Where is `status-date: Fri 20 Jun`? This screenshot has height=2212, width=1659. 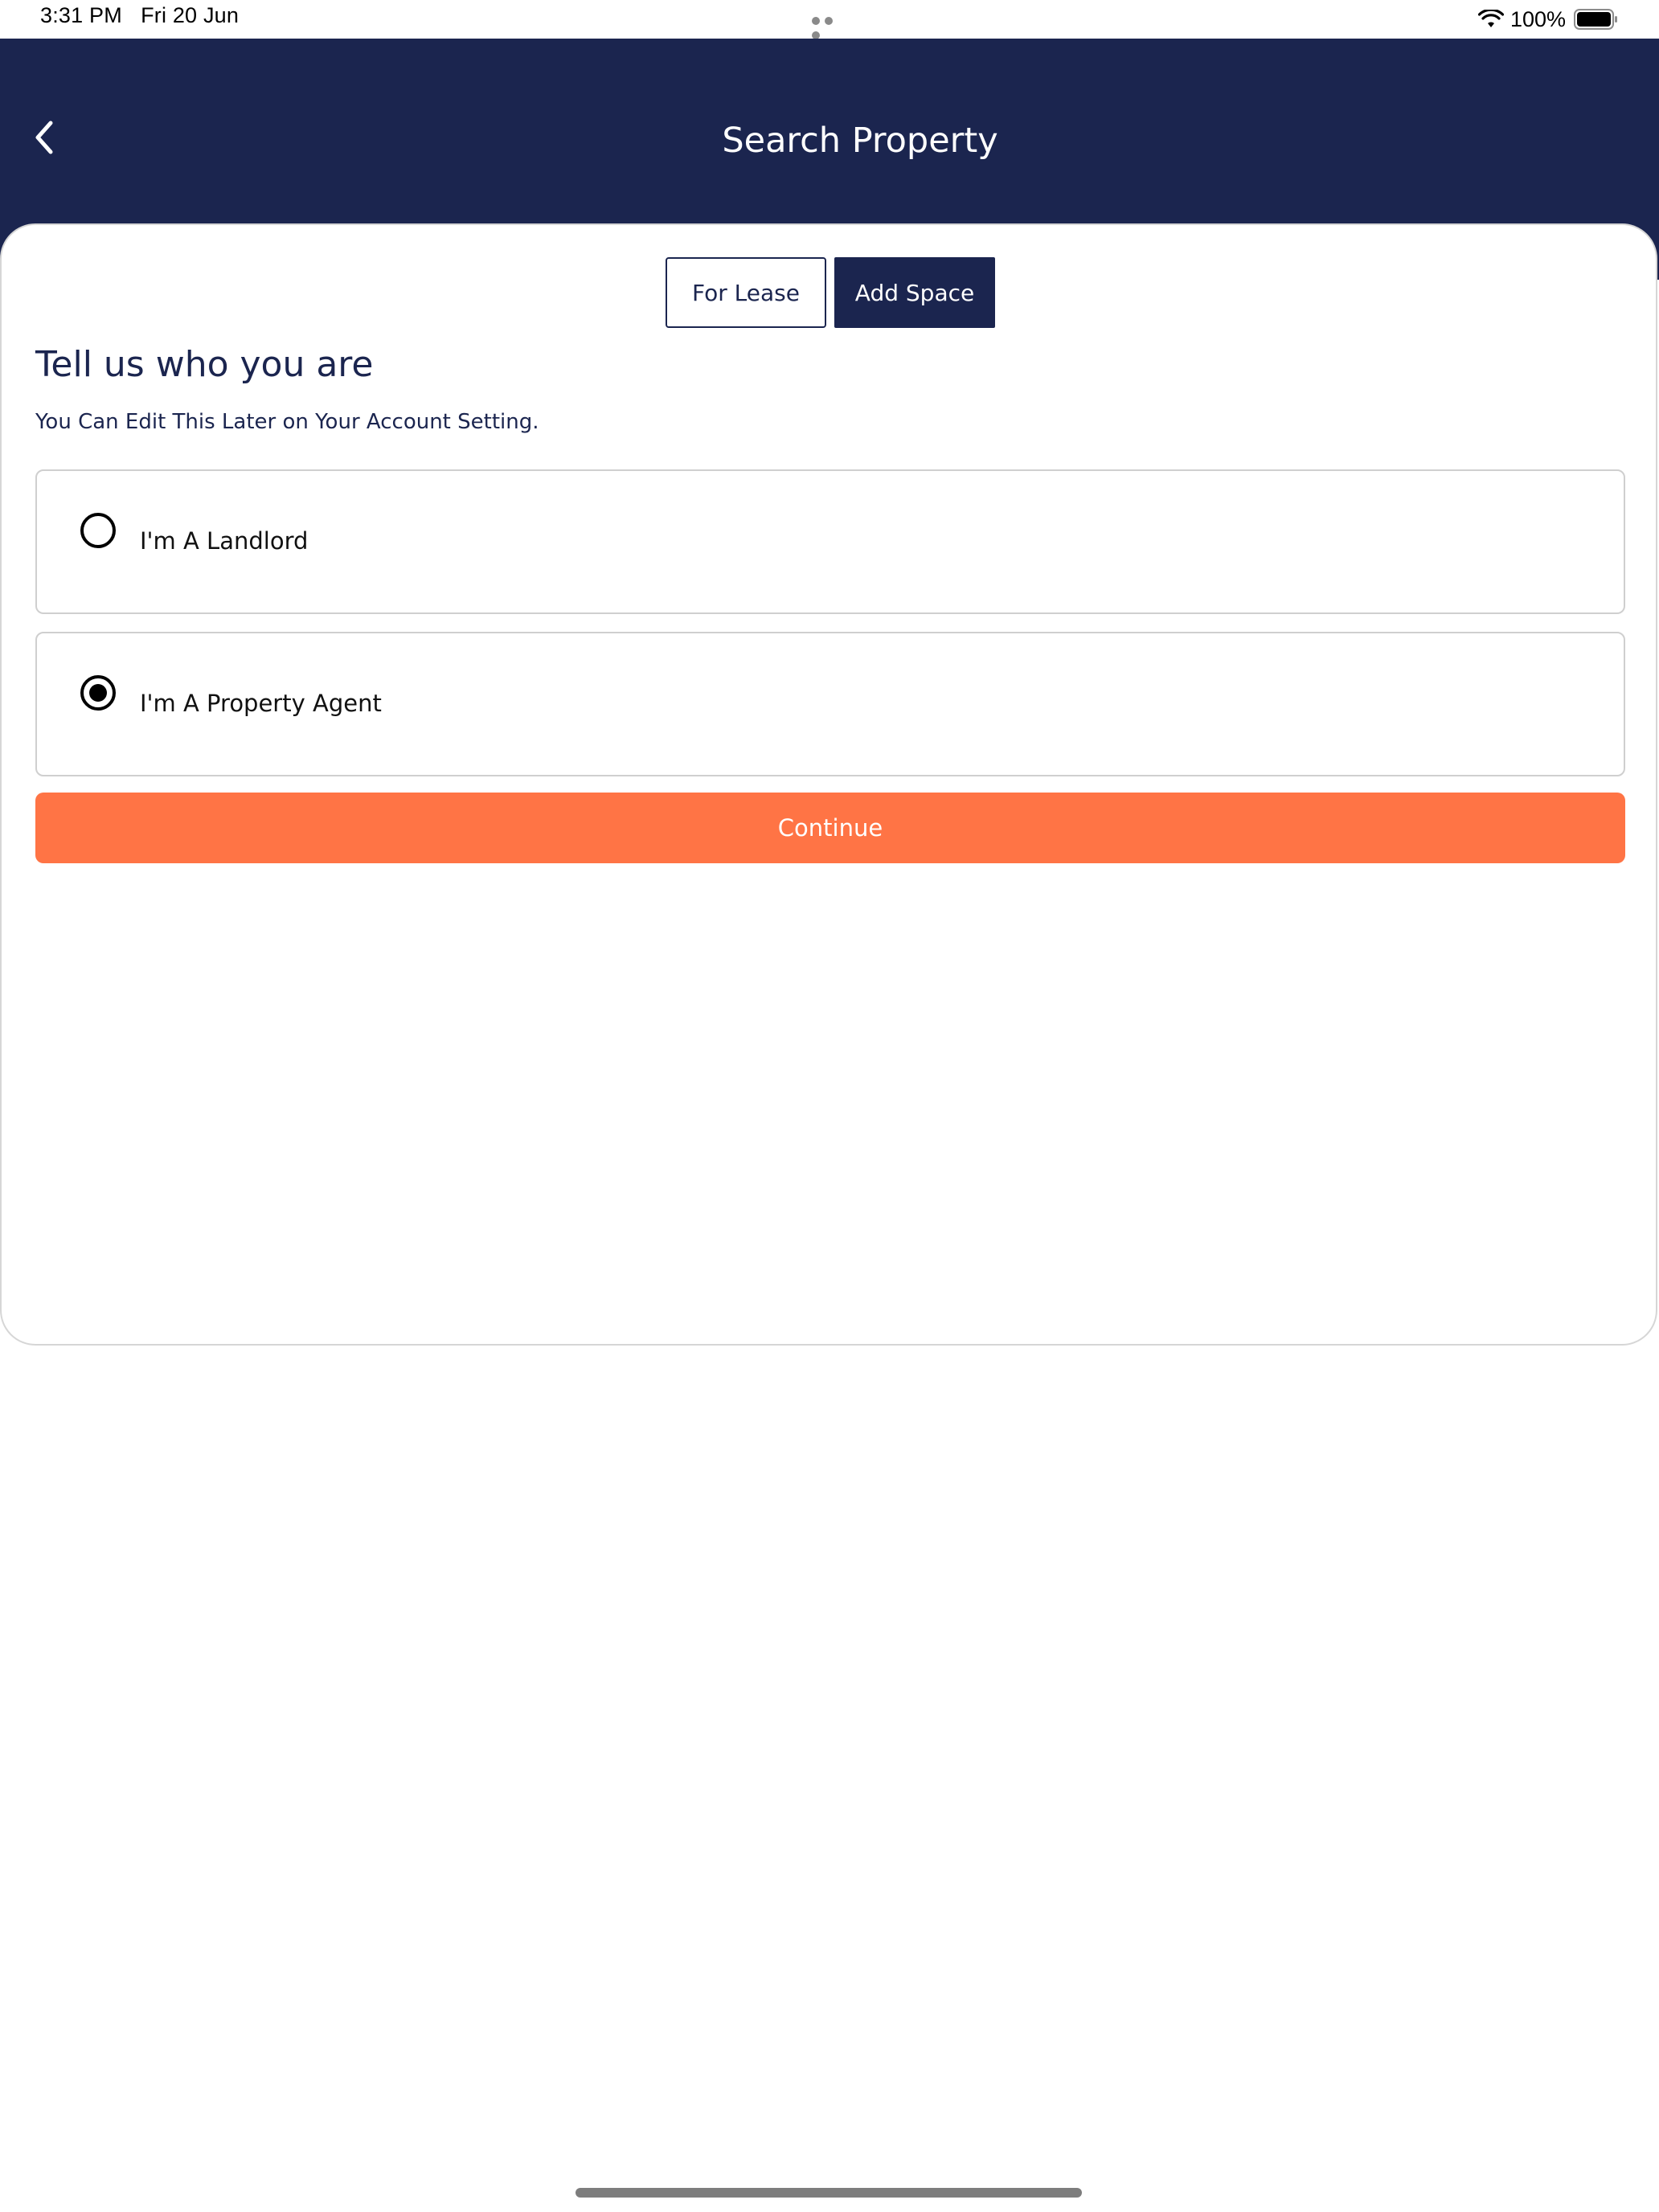 status-date: Fri 20 Jun is located at coordinates (190, 15).